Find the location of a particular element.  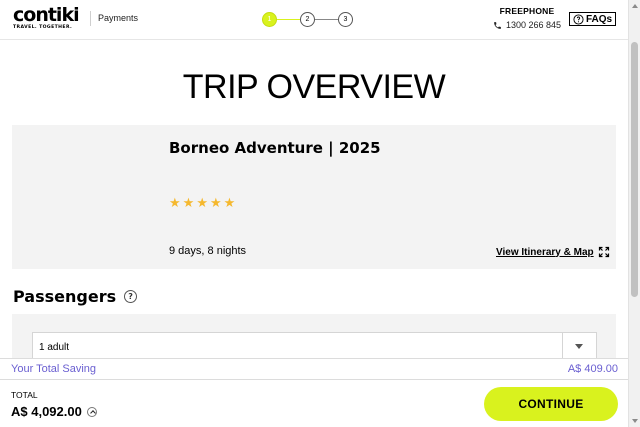

progress-steps: 1 2 3 is located at coordinates (308, 20).